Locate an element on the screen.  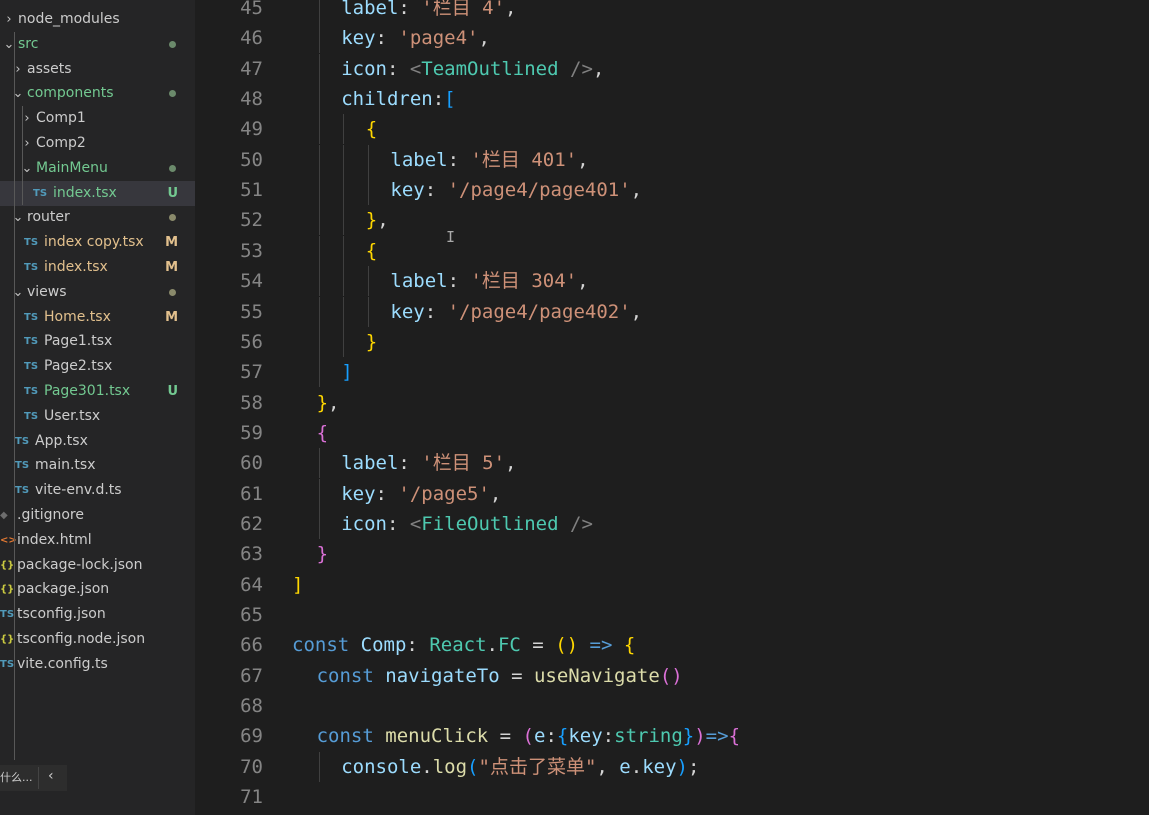
file-row: TS tsconfig.json is located at coordinates (97, 614).